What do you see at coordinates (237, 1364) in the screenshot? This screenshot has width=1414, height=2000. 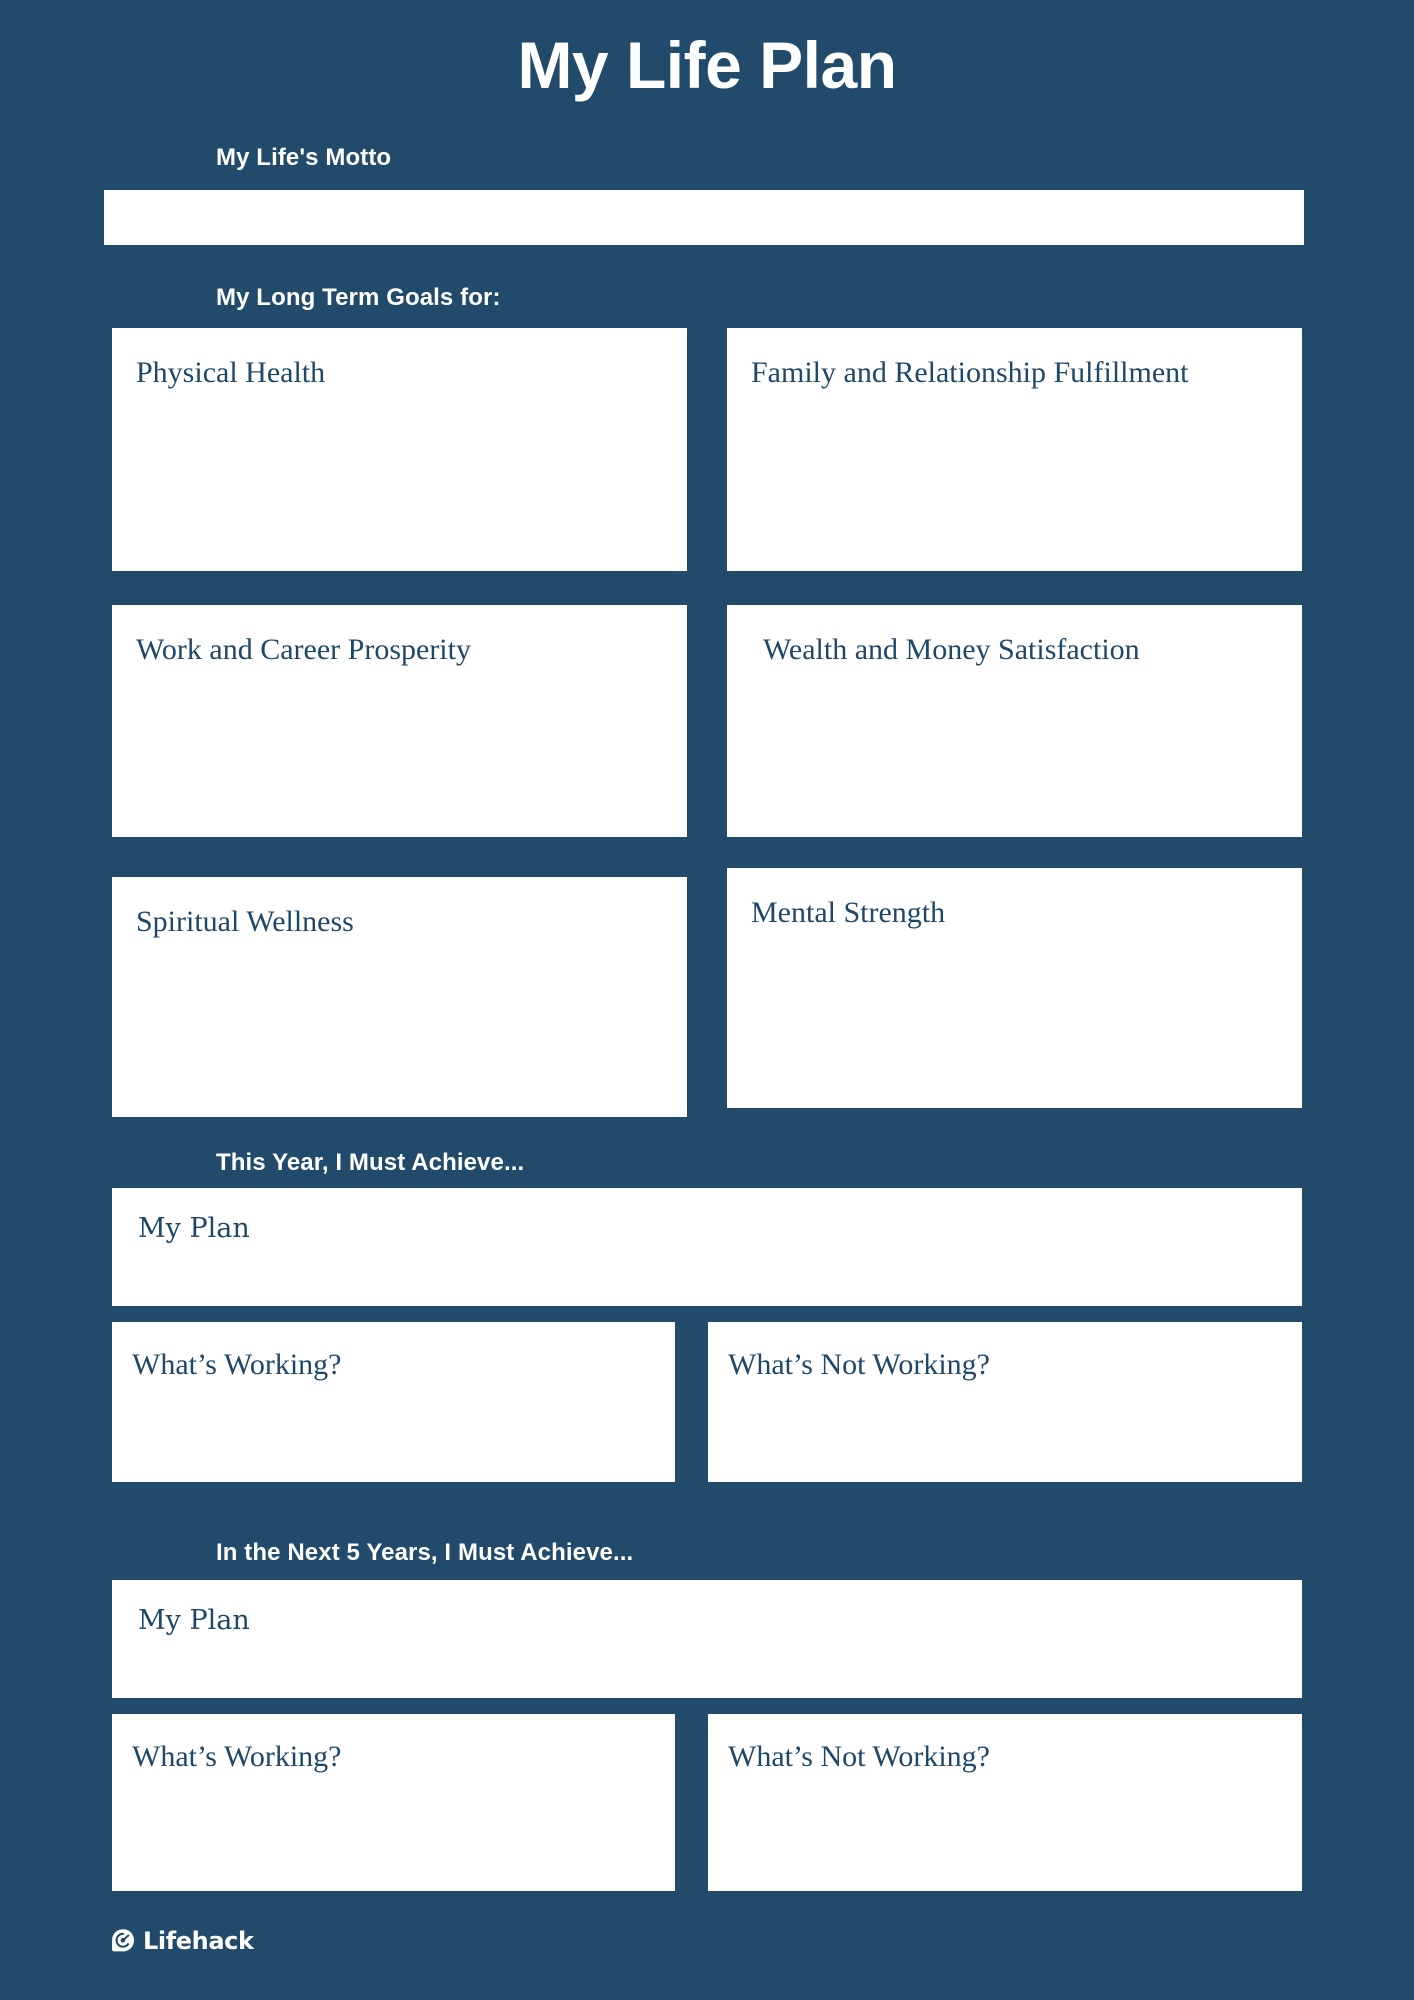 I see `this-year-whats-working-label: What’s Working?` at bounding box center [237, 1364].